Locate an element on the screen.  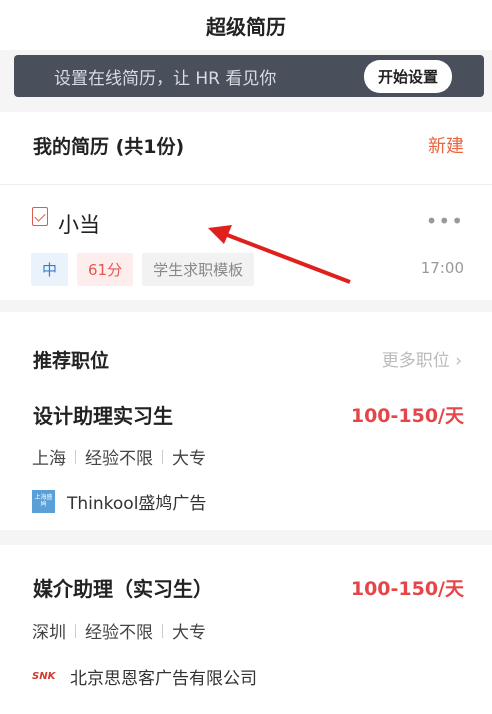
arrow-shaft is located at coordinates (286, 257).